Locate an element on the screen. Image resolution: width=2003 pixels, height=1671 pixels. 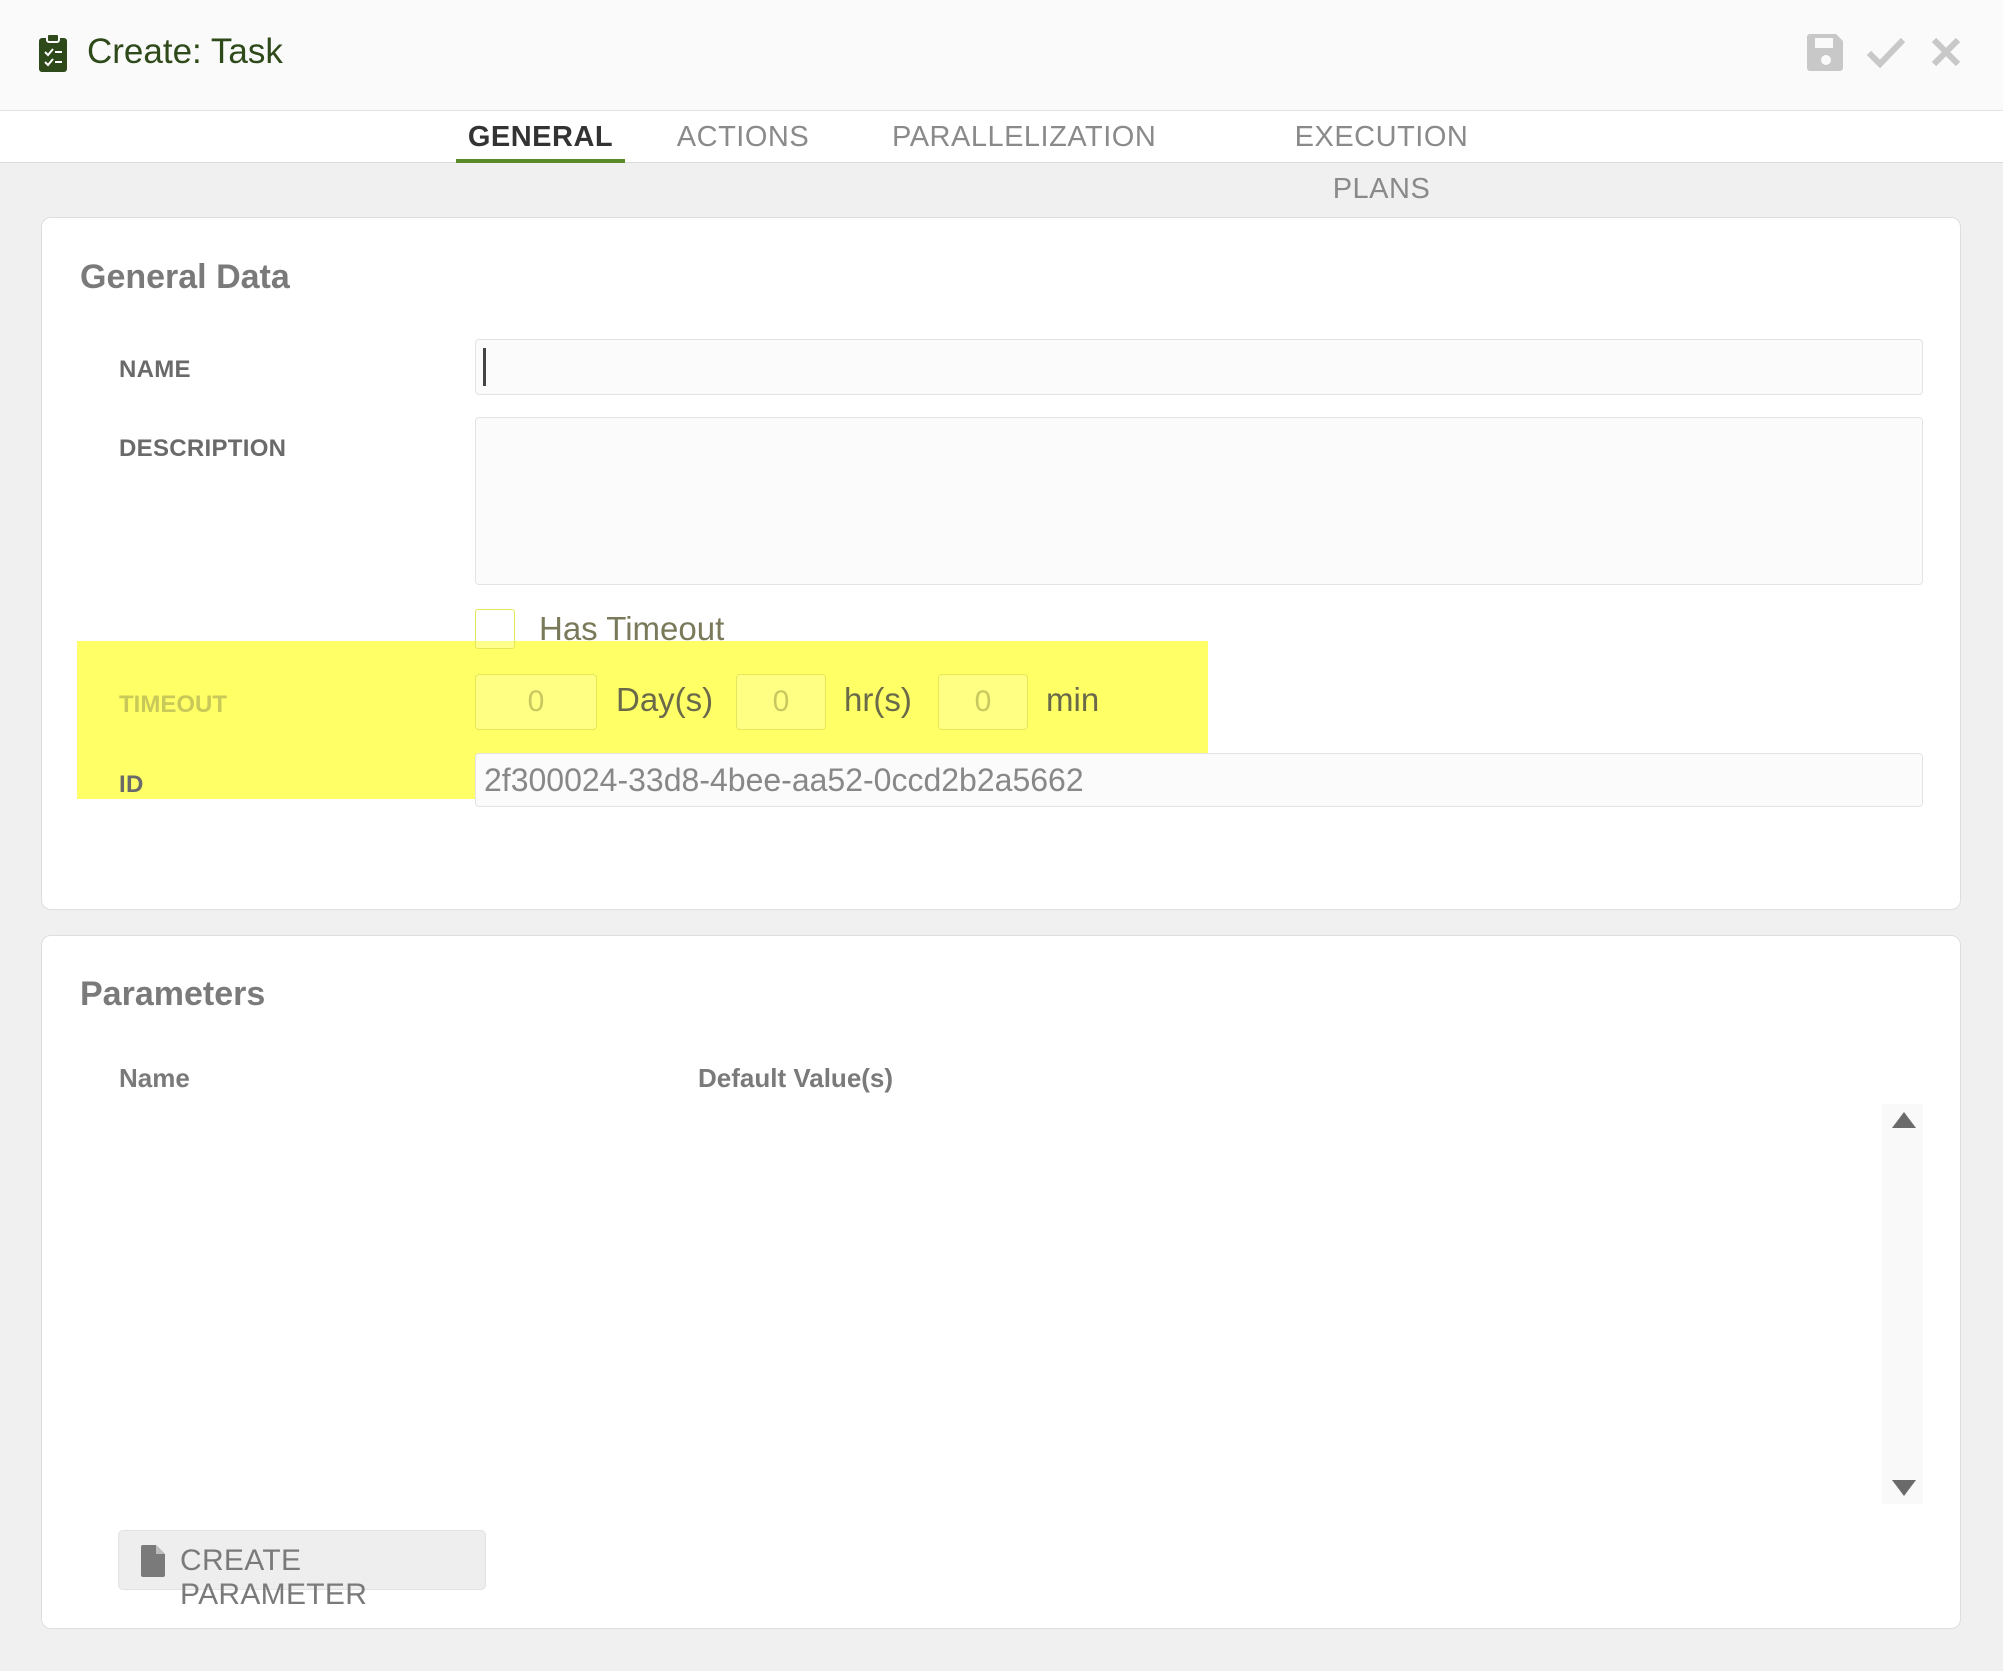
confirm-button is located at coordinates (1886, 52).